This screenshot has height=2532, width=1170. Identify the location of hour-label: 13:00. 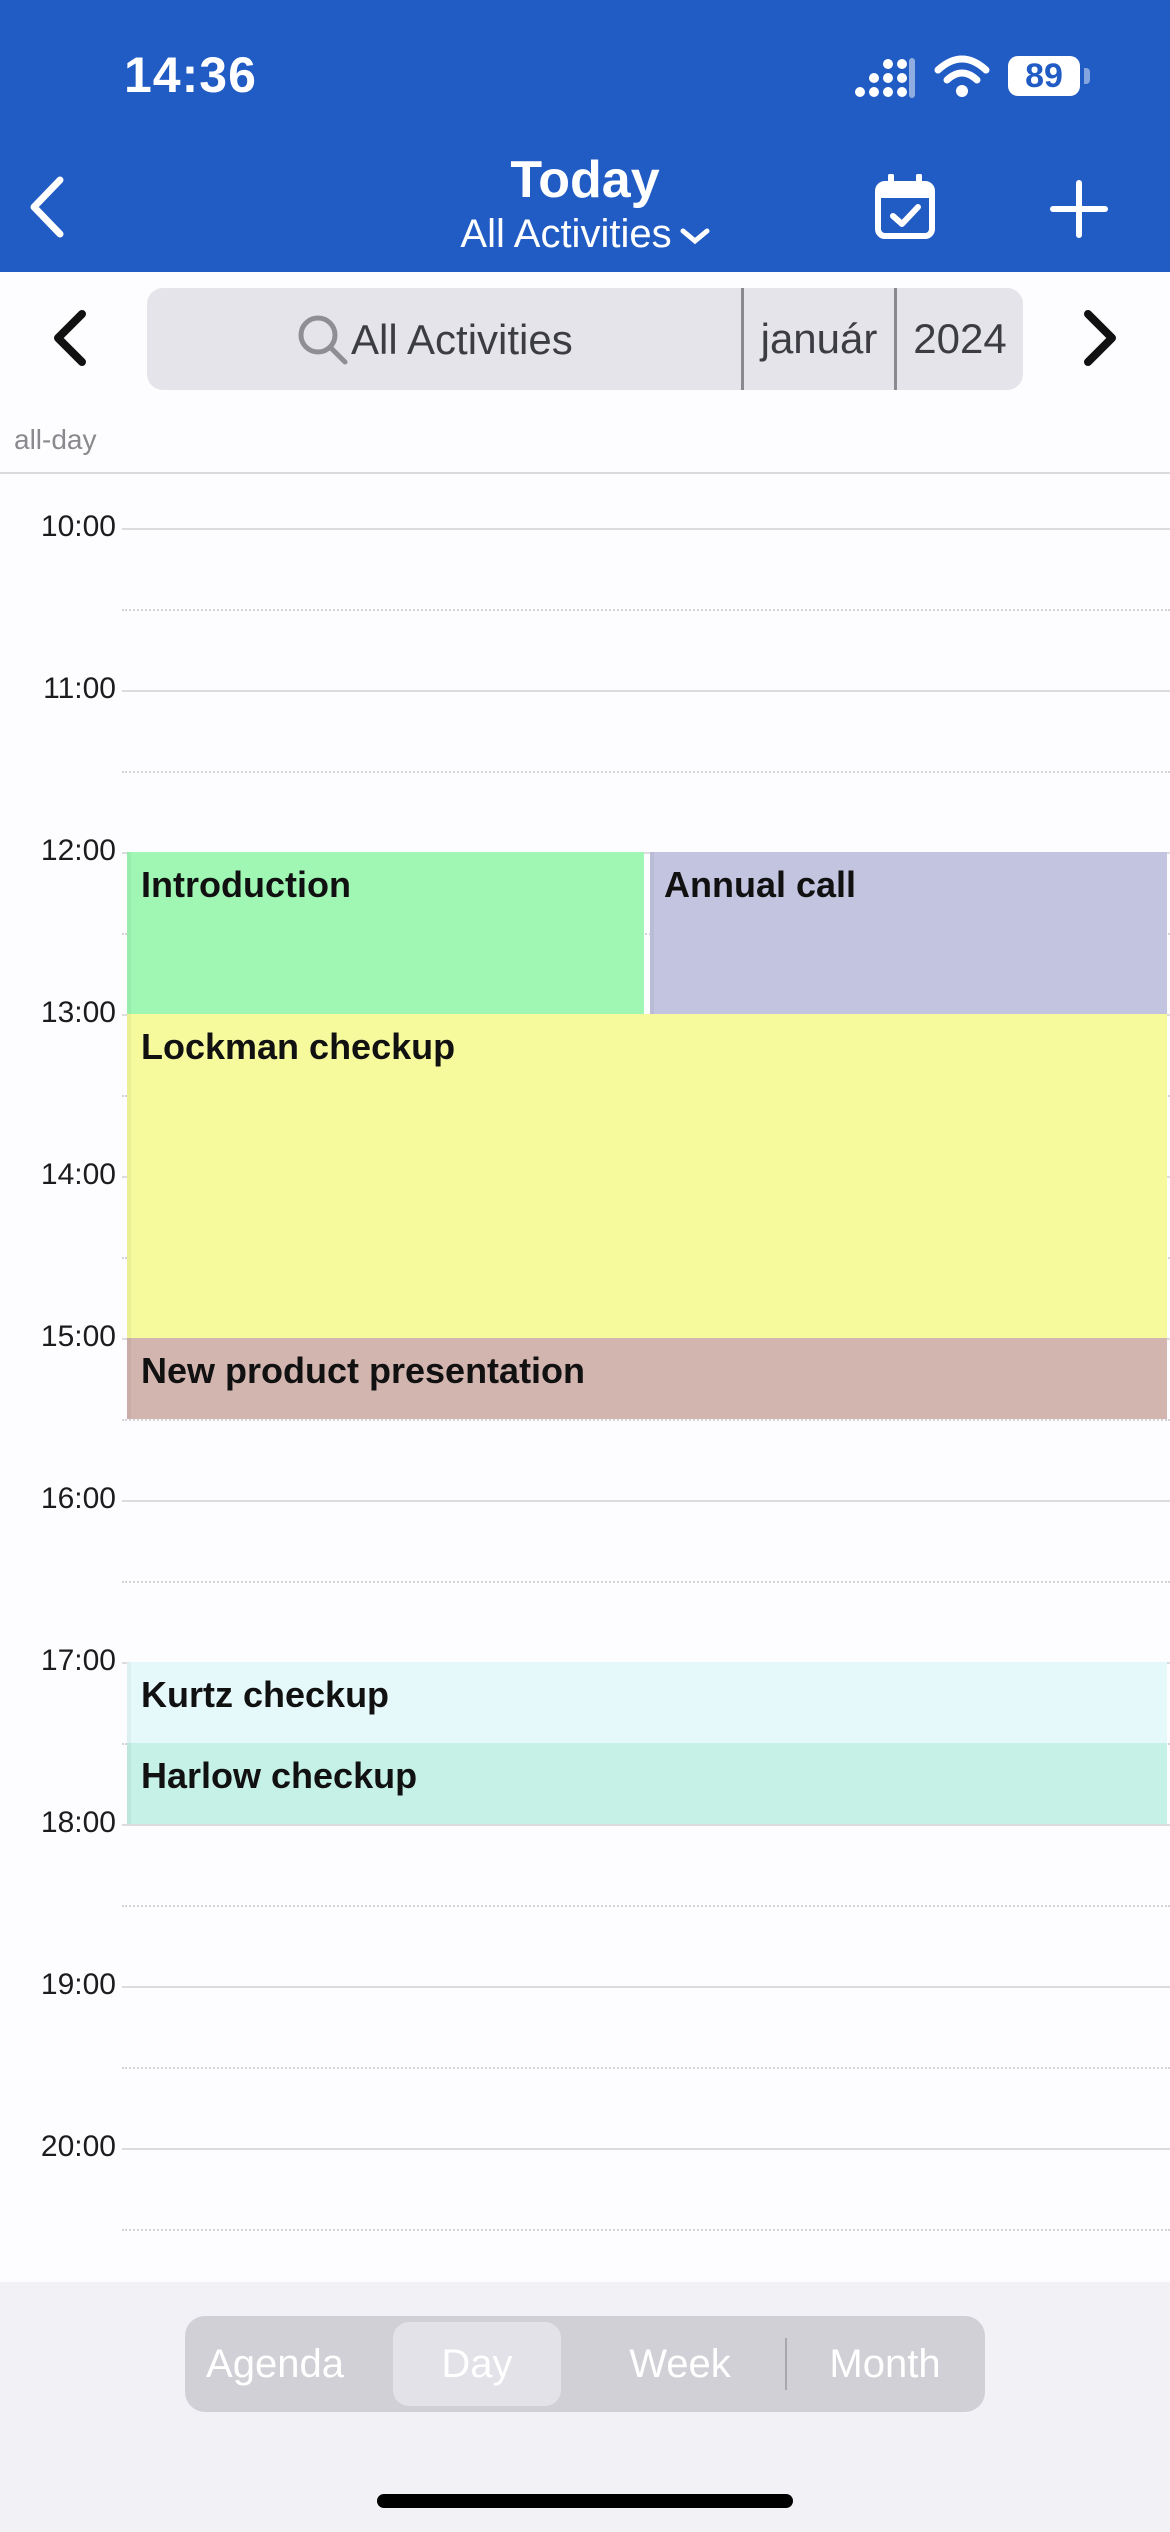
(78, 1012).